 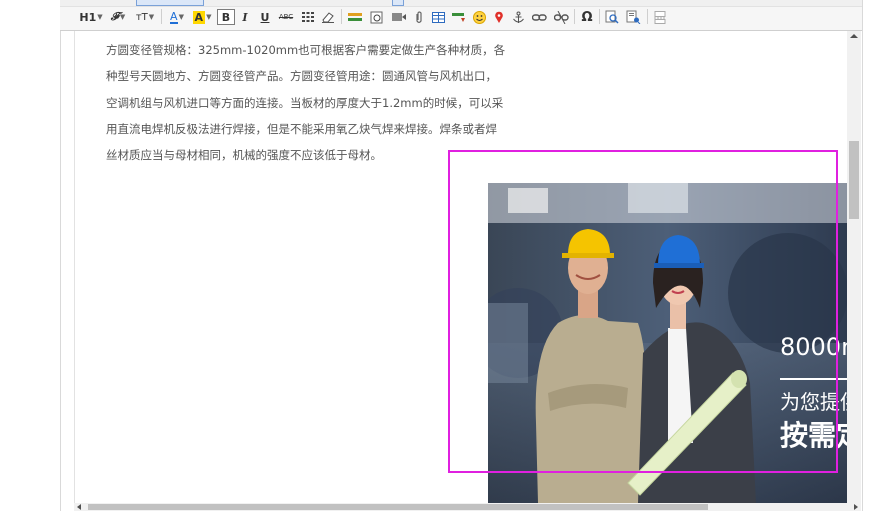 What do you see at coordinates (854, 180) in the screenshot?
I see `vertical-scroll-thumb` at bounding box center [854, 180].